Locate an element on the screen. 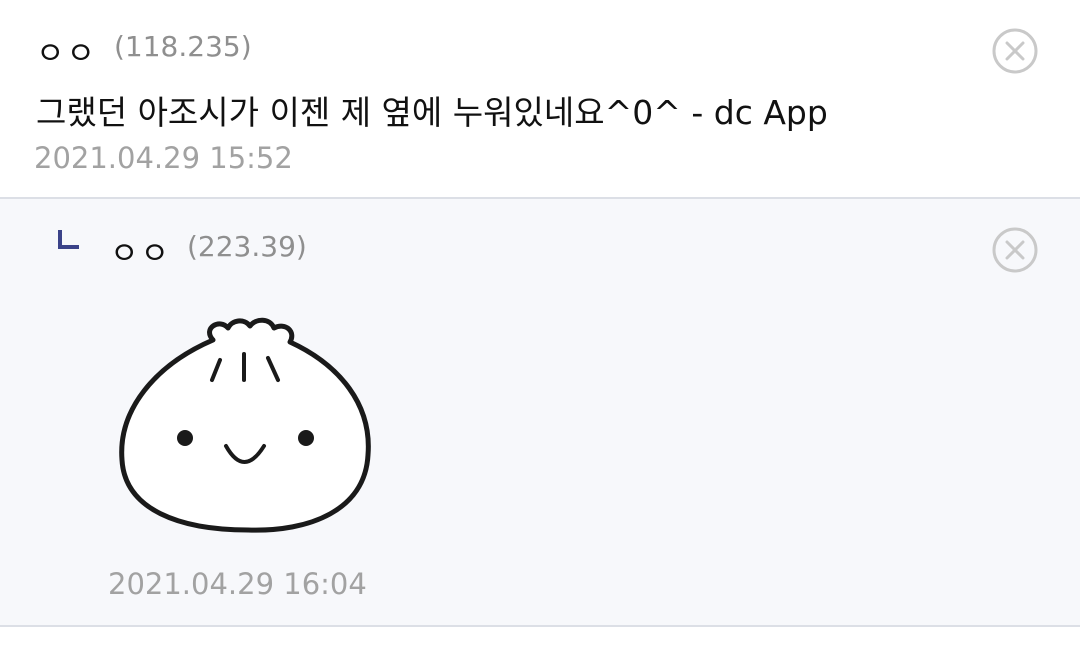 This screenshot has width=1080, height=651. reply-ip: (223.39) is located at coordinates (247, 246).